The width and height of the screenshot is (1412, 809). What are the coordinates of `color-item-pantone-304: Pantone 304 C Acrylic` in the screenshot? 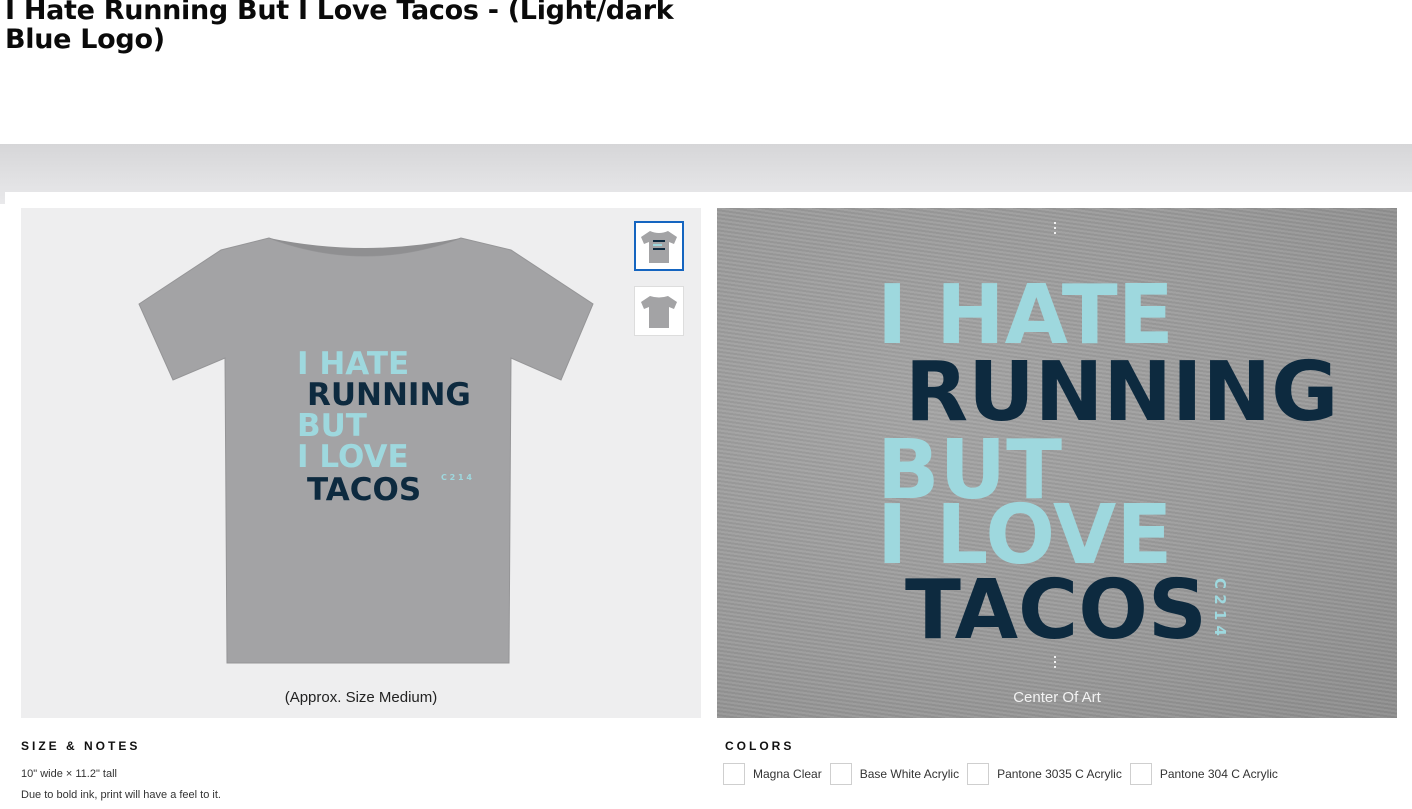 It's located at (1203, 774).